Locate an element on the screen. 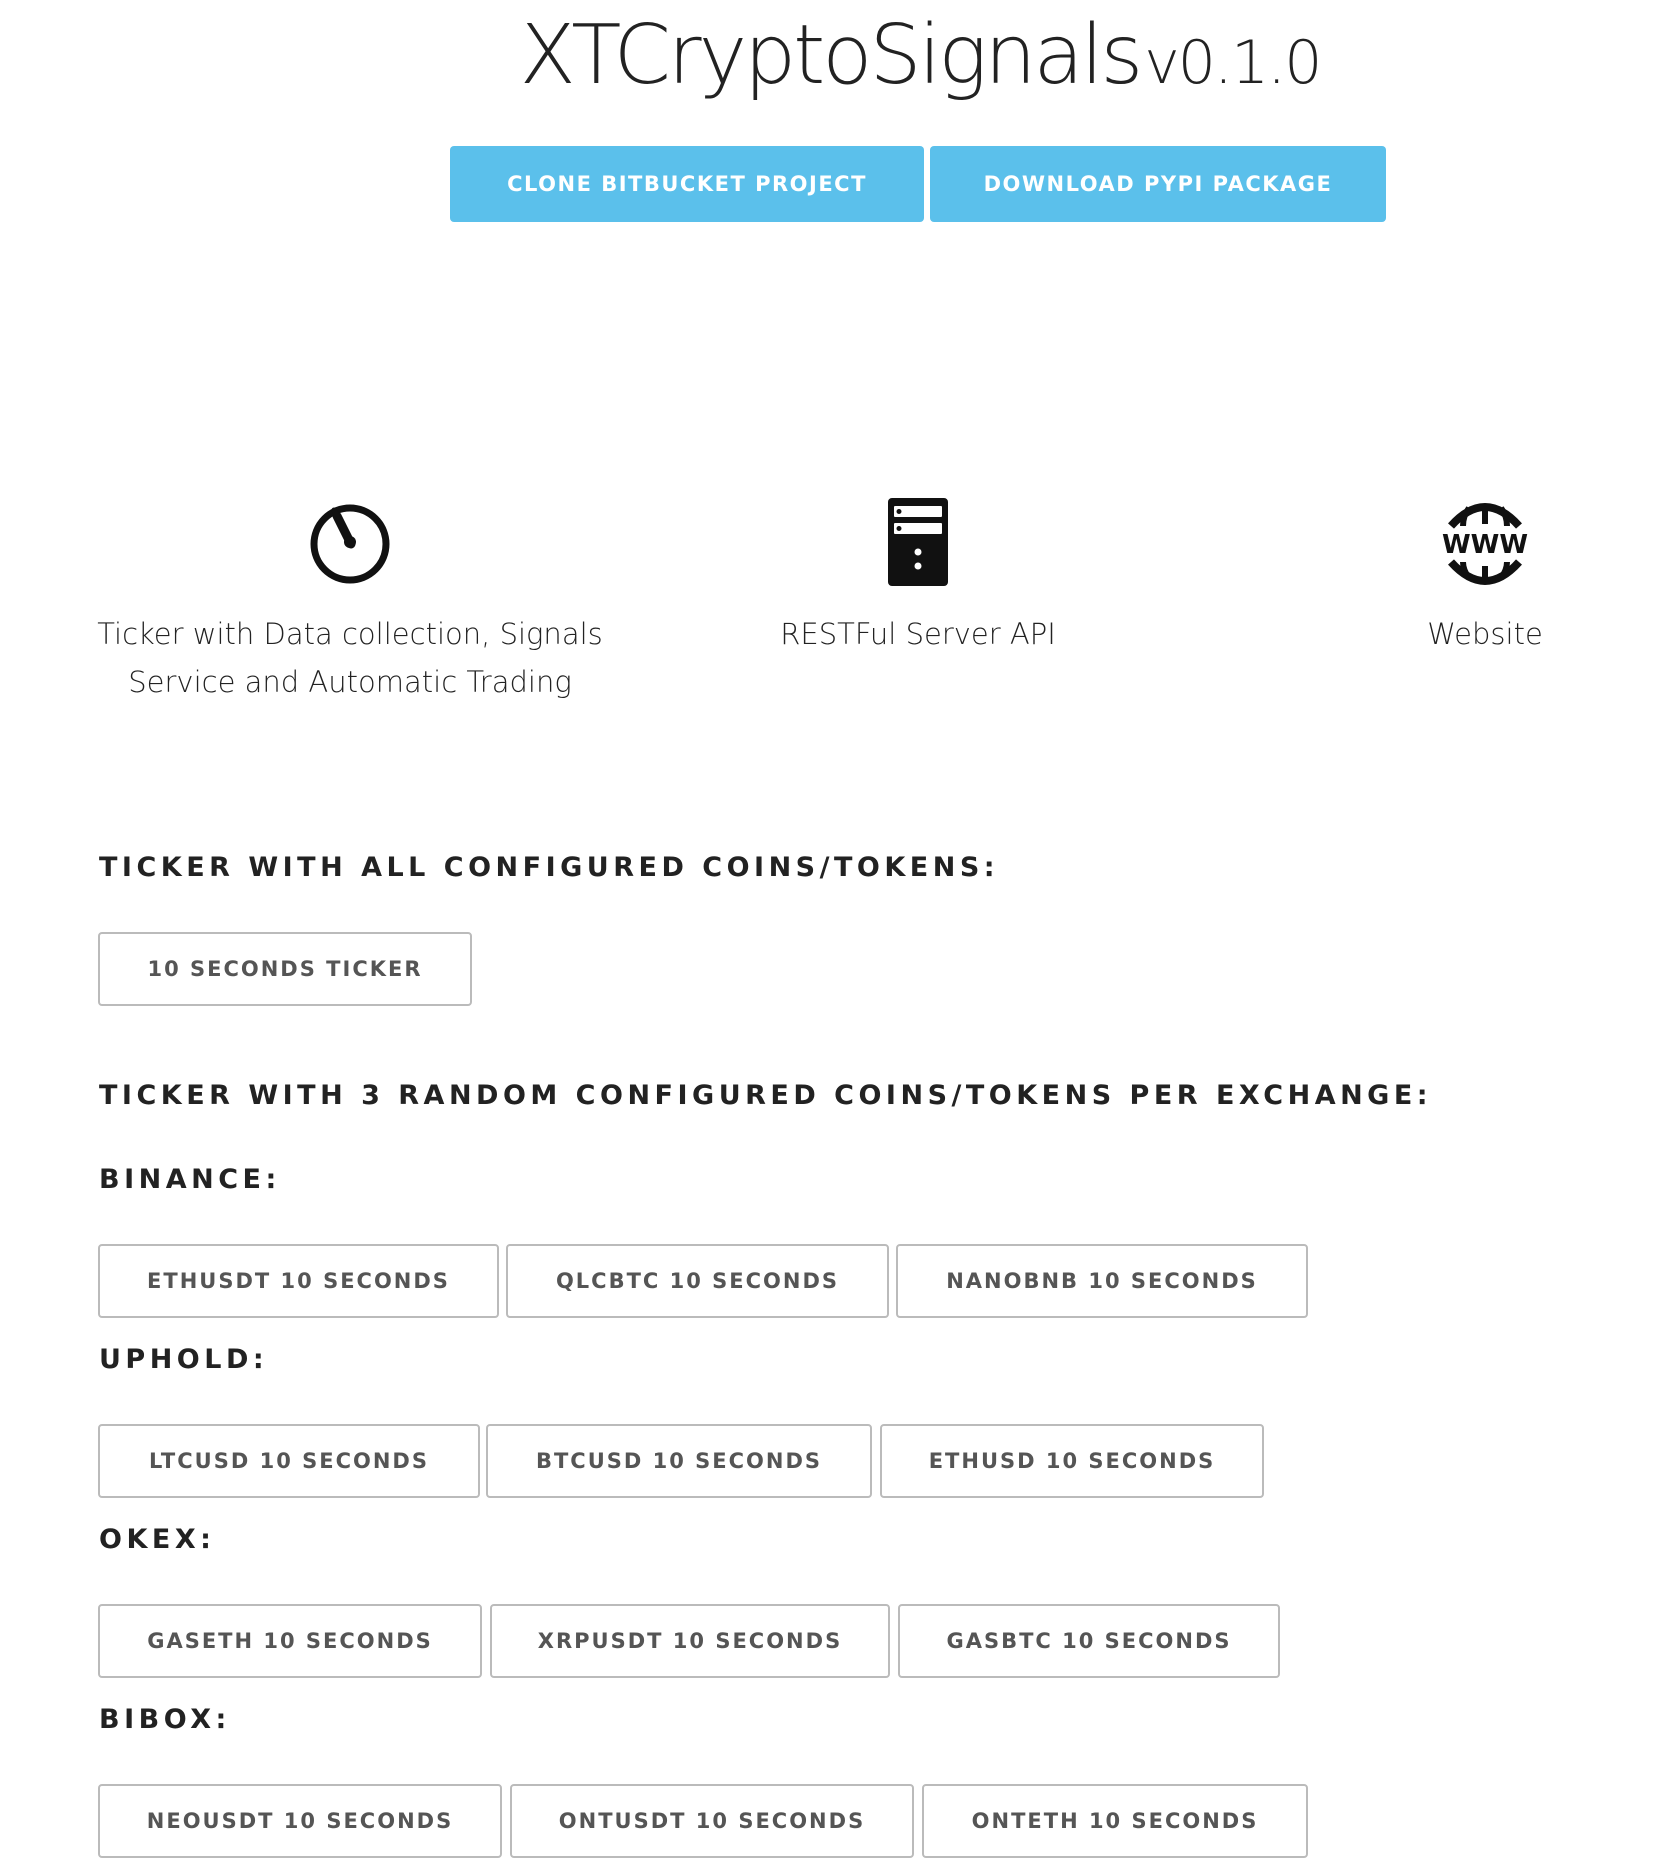  uphold-ethusd-button: ETHUSD 10 SECONDS is located at coordinates (1072, 1461).